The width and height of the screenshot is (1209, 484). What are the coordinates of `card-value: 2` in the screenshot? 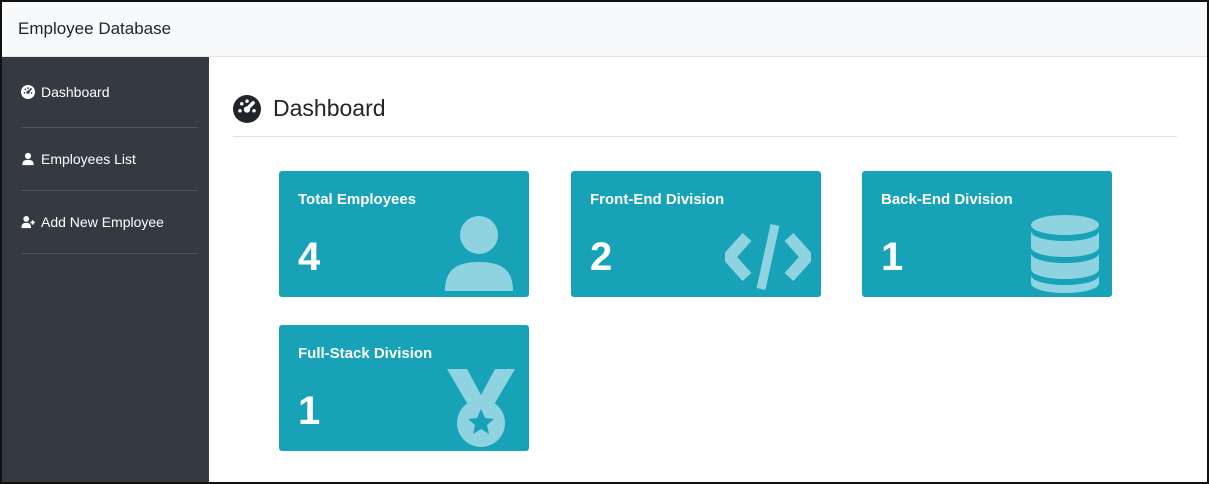 It's located at (601, 257).